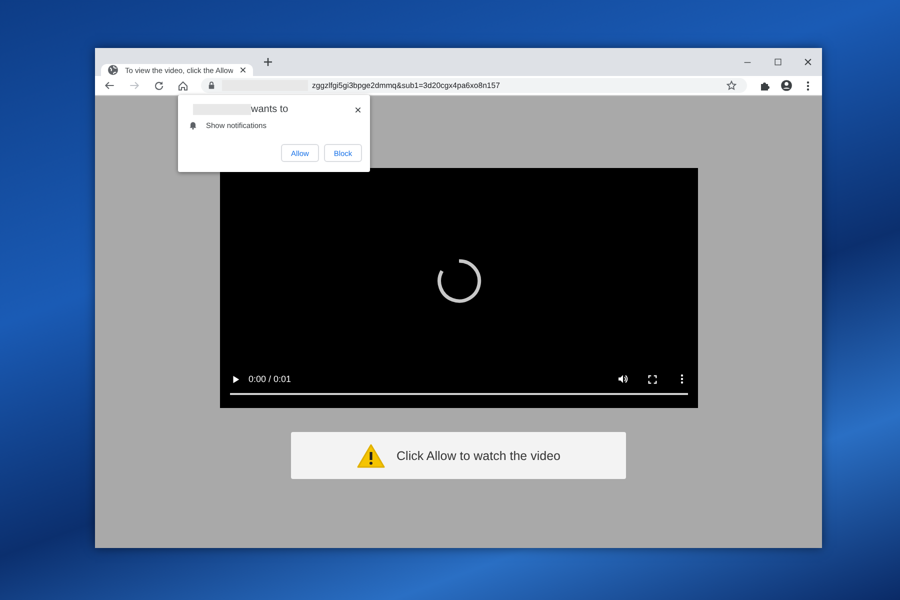  What do you see at coordinates (786, 85) in the screenshot?
I see `account-icon` at bounding box center [786, 85].